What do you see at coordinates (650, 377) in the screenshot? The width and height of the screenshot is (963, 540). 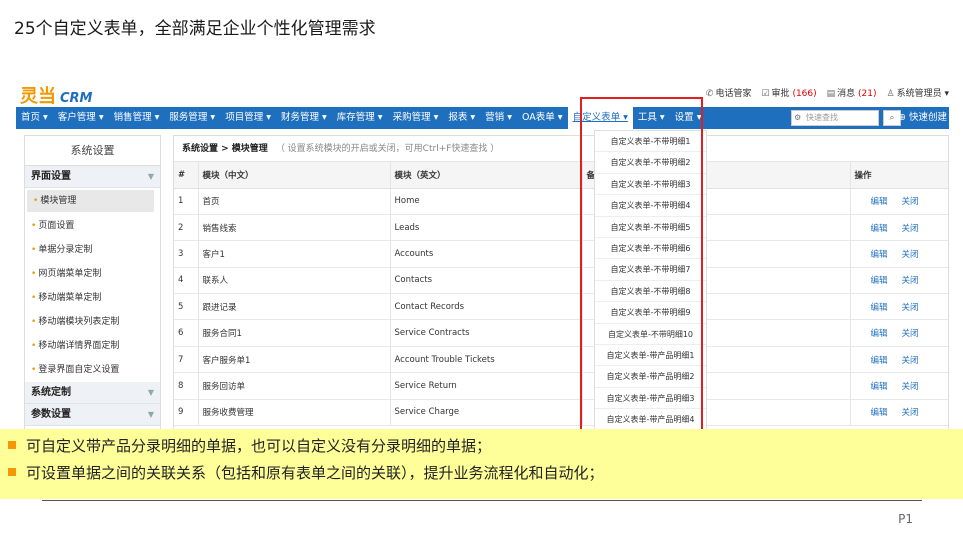 I see `dropdown-item: 自定义表单-带产品明细2` at bounding box center [650, 377].